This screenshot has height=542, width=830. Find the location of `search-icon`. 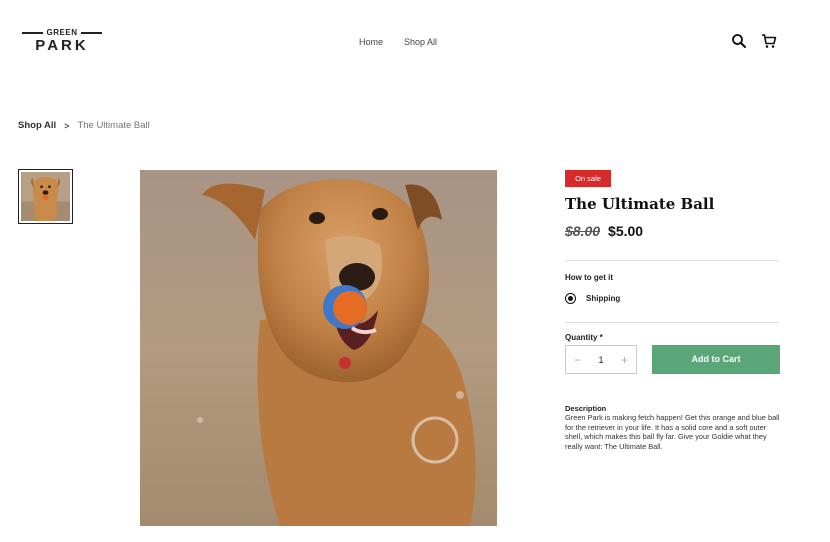

search-icon is located at coordinates (739, 41).